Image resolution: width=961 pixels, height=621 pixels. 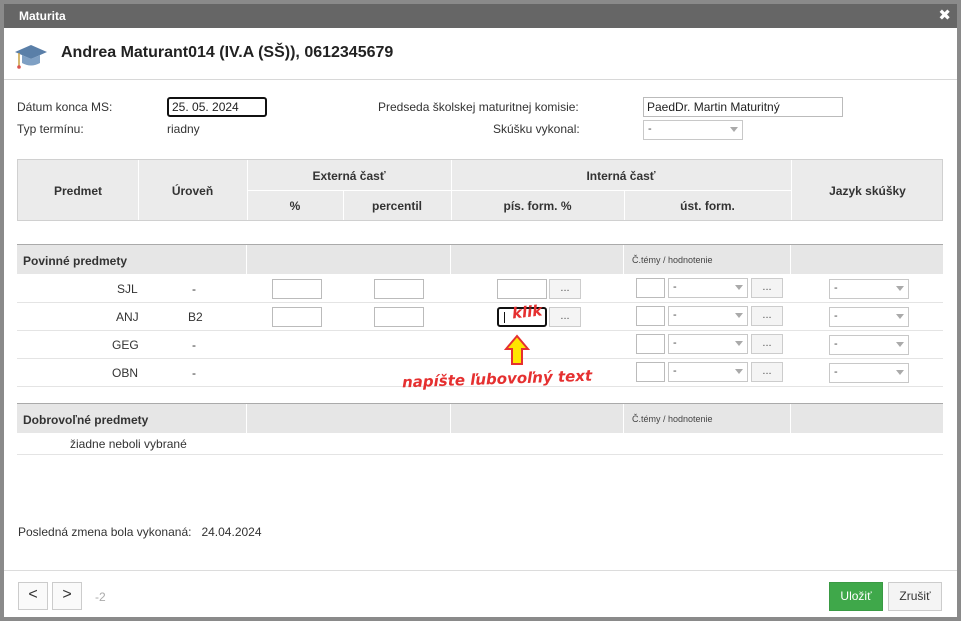 What do you see at coordinates (295, 206) in the screenshot?
I see `header-ext-percent: %` at bounding box center [295, 206].